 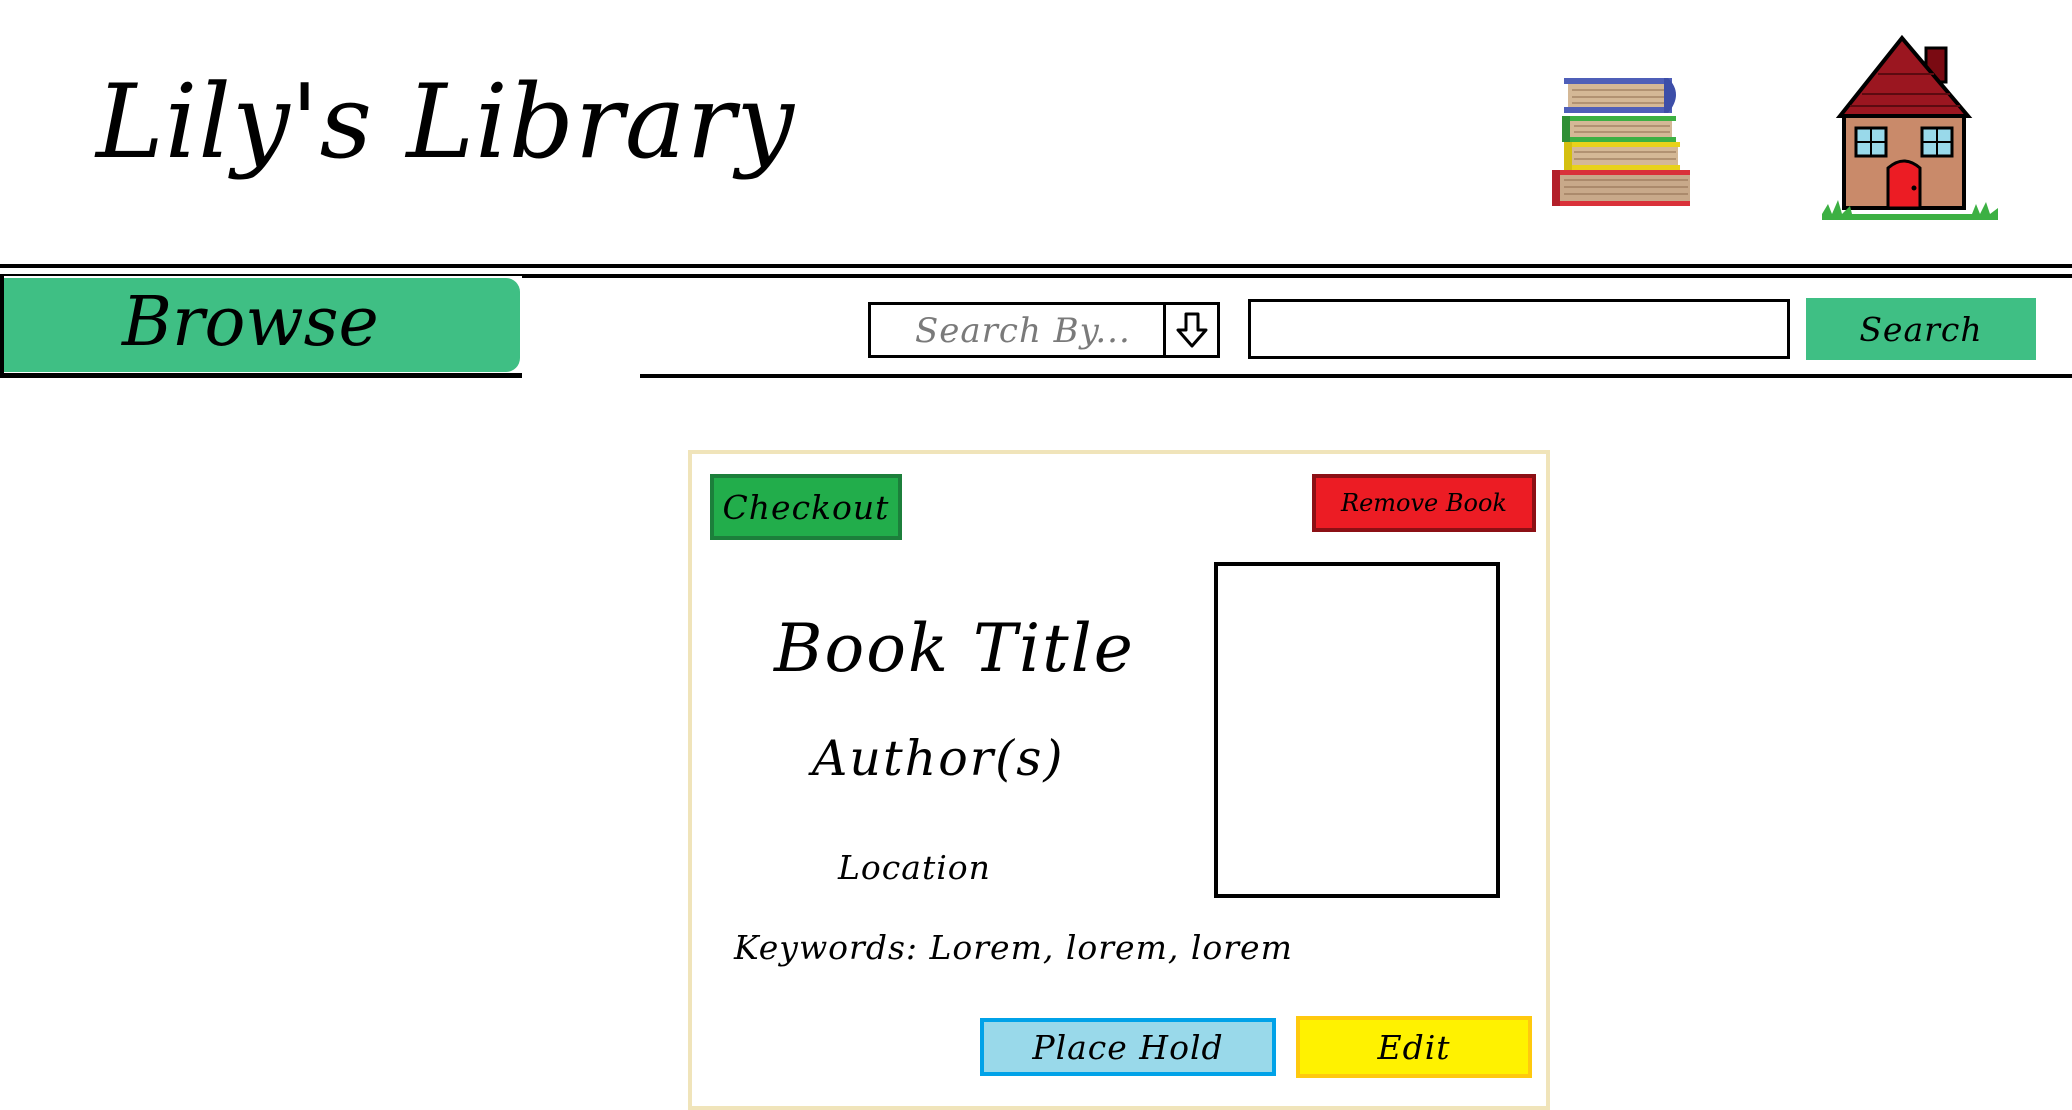 What do you see at coordinates (1357, 730) in the screenshot?
I see `book-cover-image` at bounding box center [1357, 730].